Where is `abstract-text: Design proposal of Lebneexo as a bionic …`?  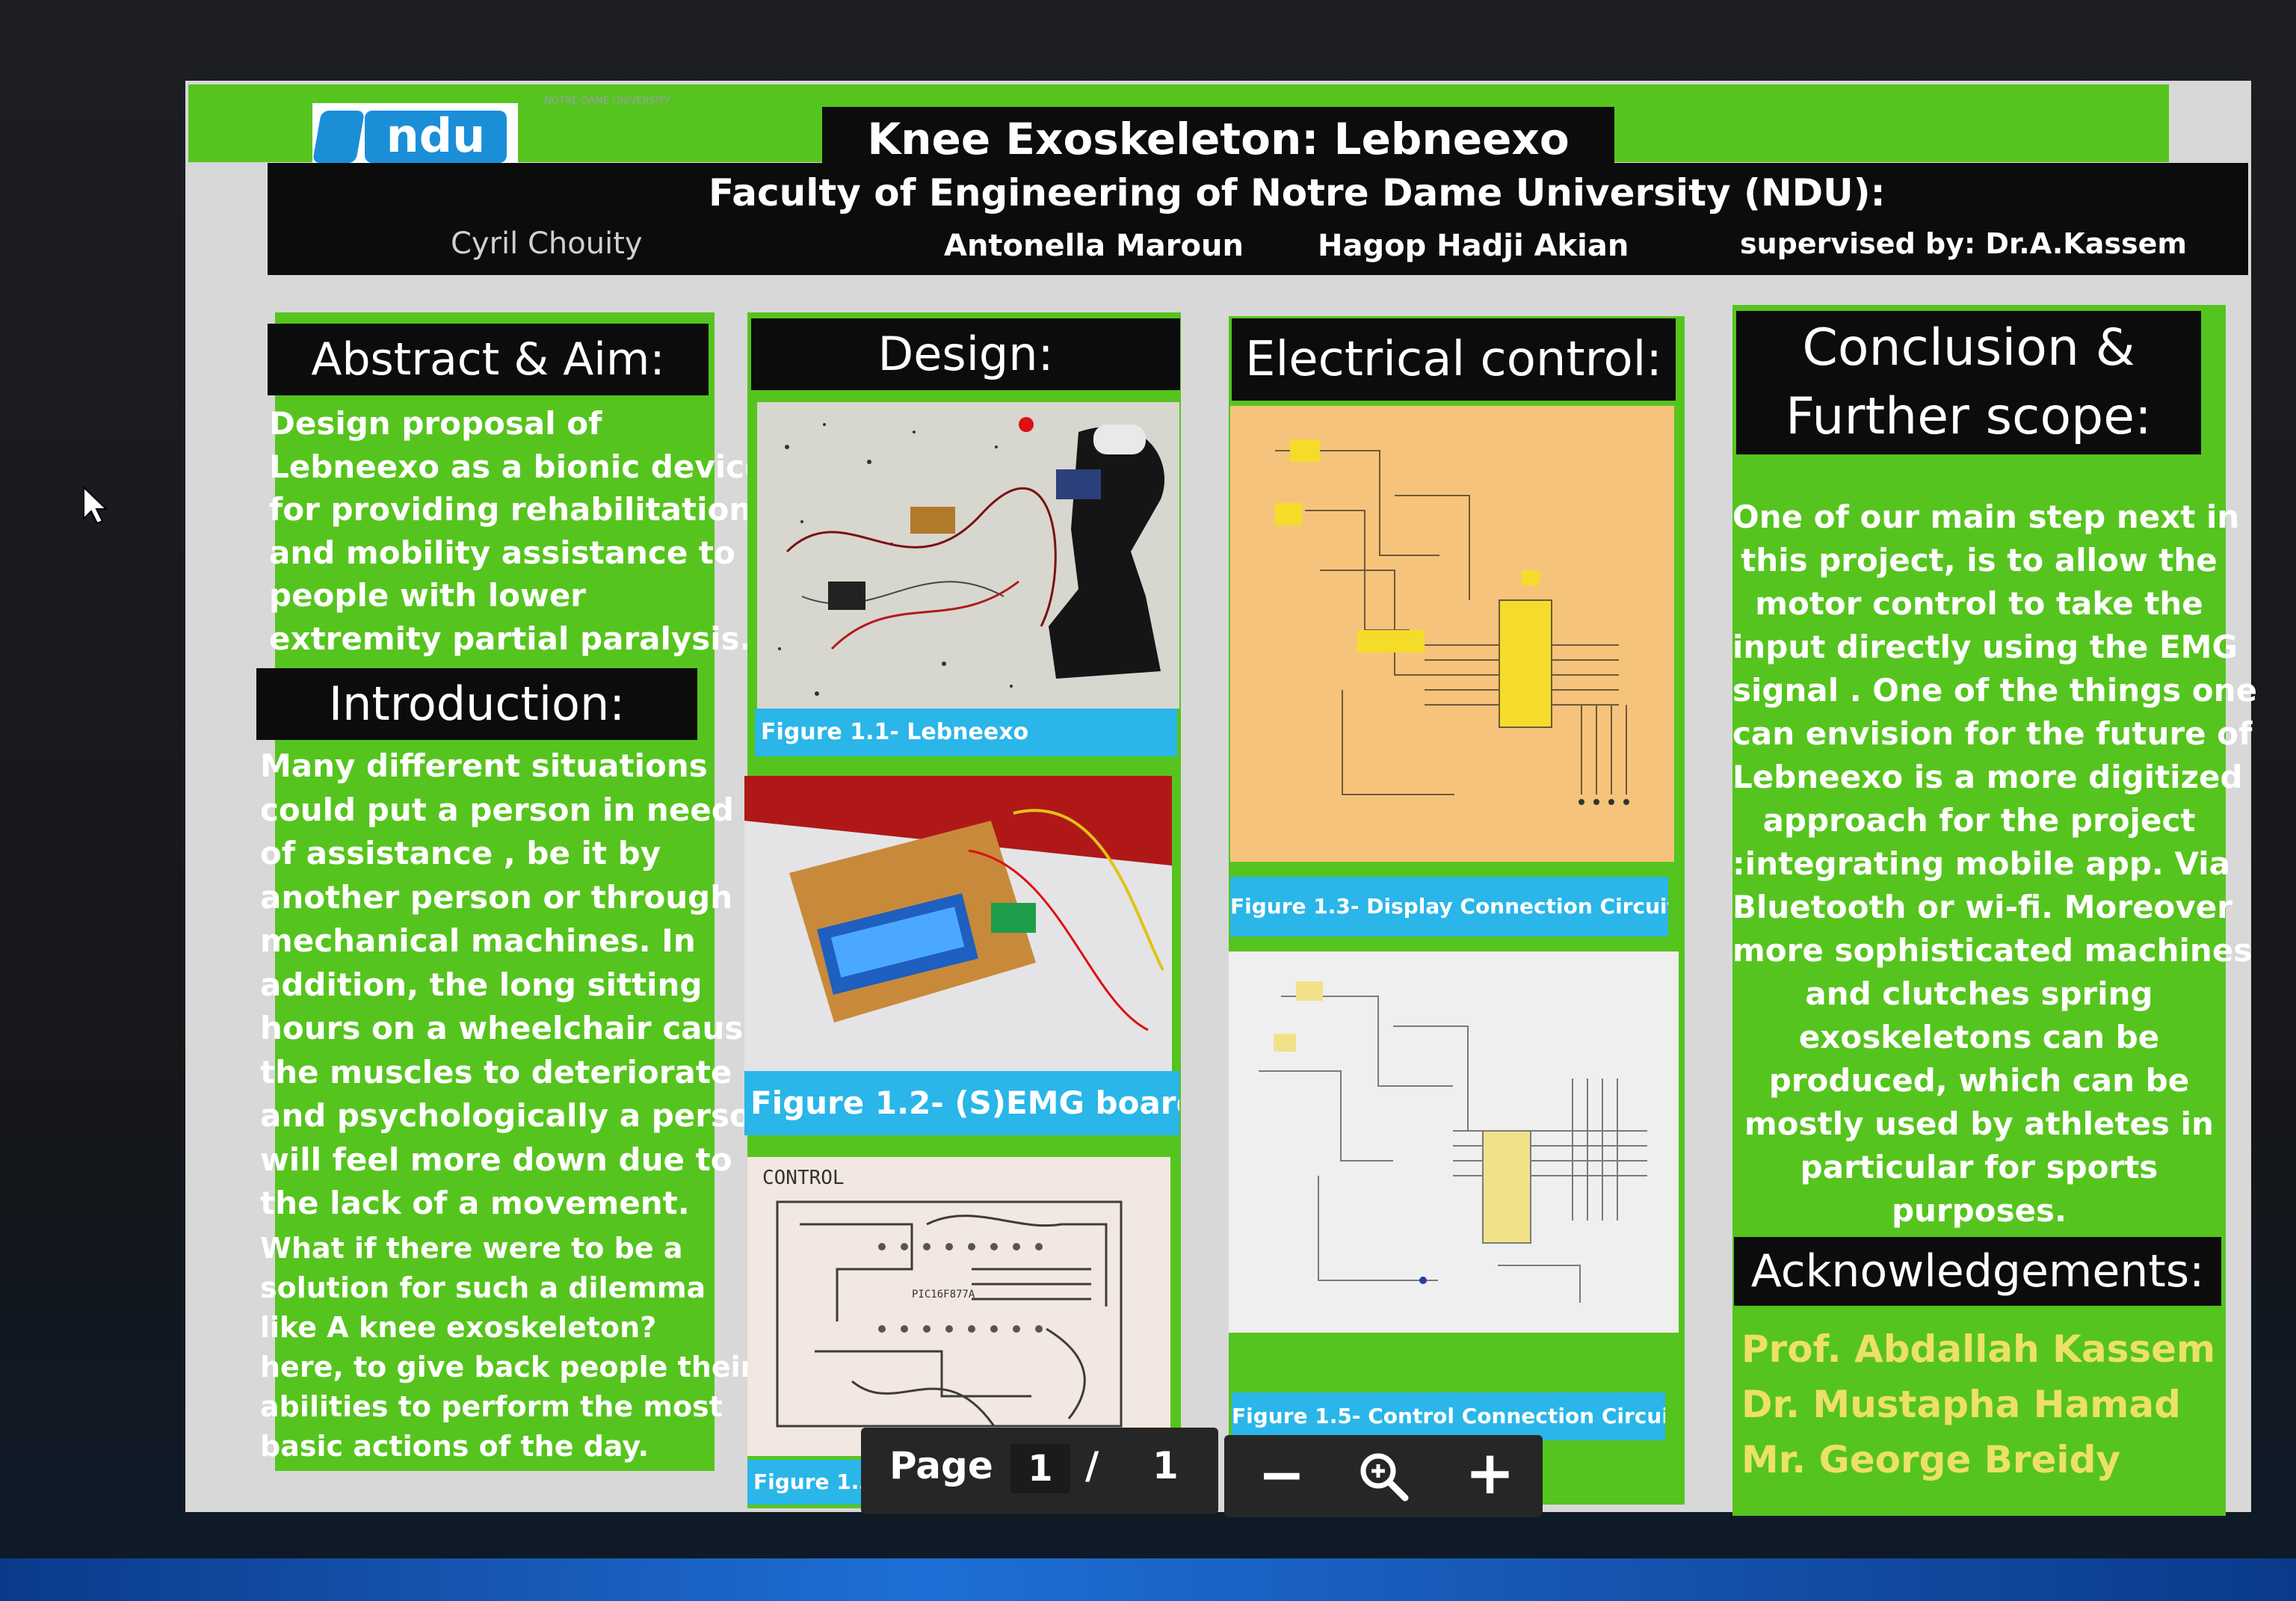 abstract-text: Design proposal of Lebneexo as a bionic … is located at coordinates (517, 531).